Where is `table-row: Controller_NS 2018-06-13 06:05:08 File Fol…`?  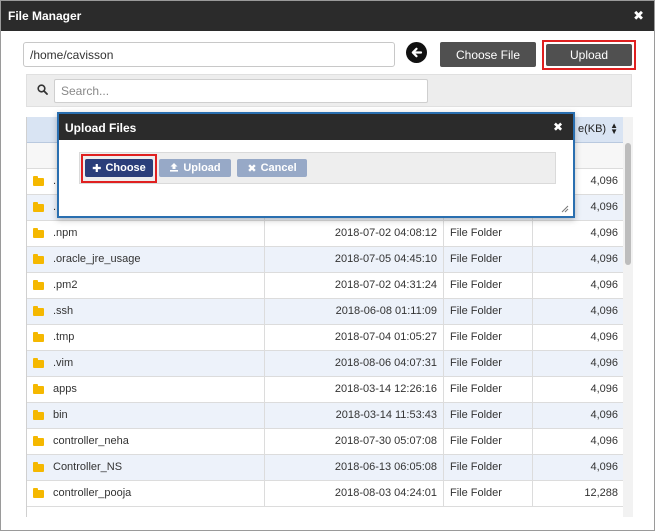 table-row: Controller_NS 2018-06-13 06:05:08 File Fol… is located at coordinates (325, 468).